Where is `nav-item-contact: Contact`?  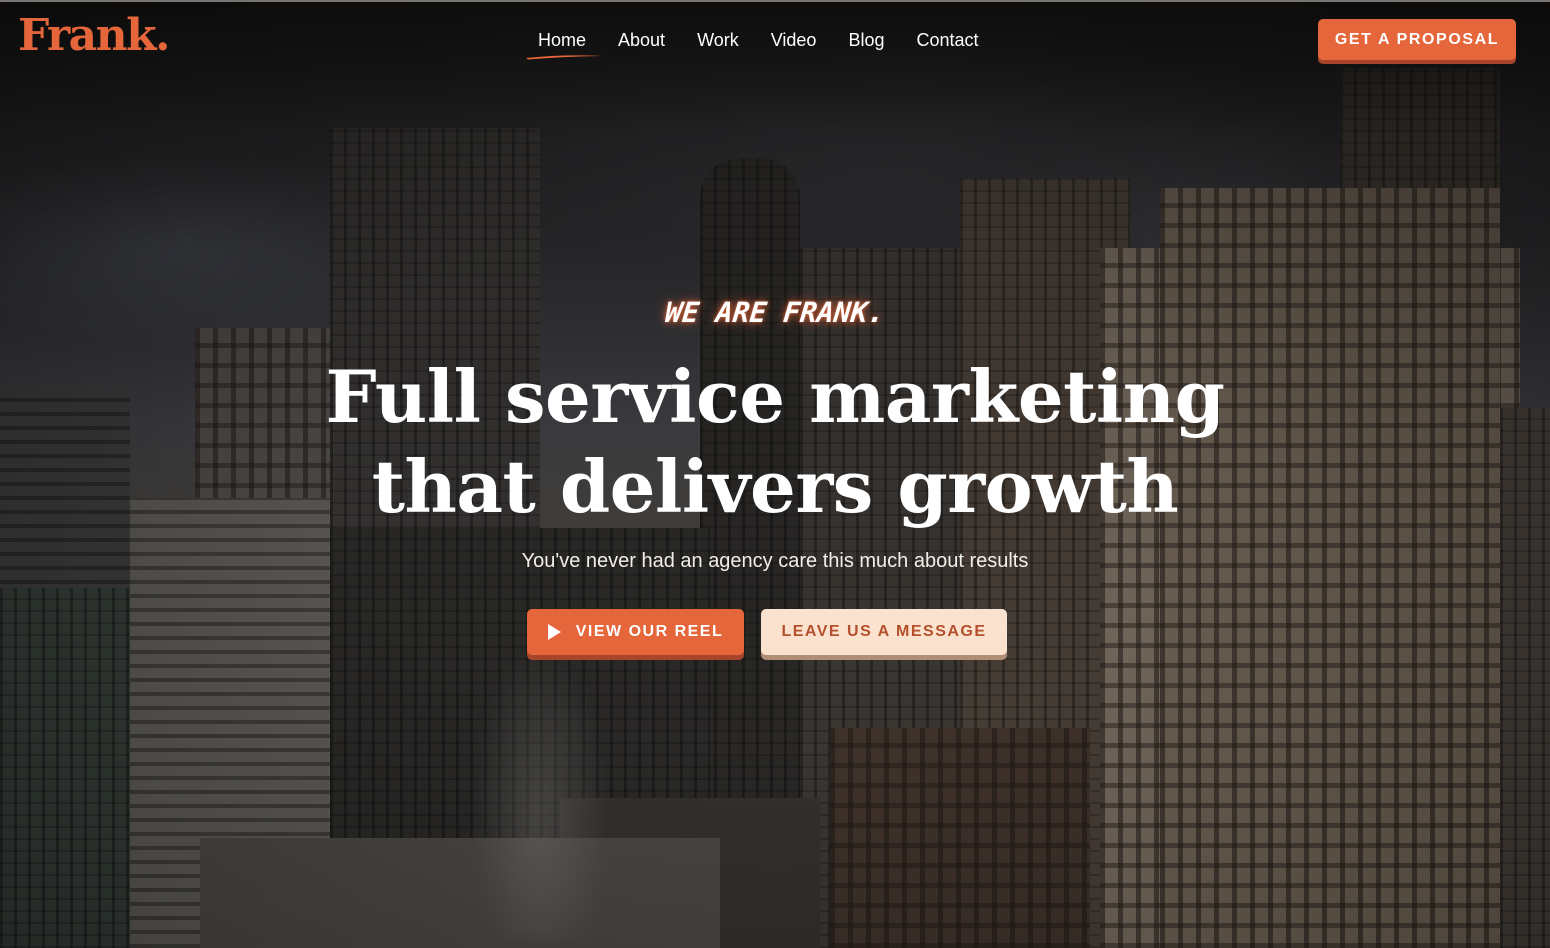
nav-item-contact: Contact is located at coordinates (947, 40).